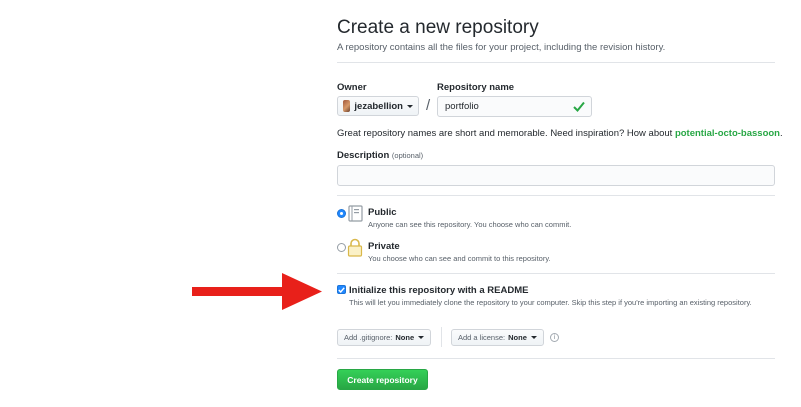 Image resolution: width=801 pixels, height=407 pixels. What do you see at coordinates (514, 106) in the screenshot?
I see `repository-name-input: portfolio` at bounding box center [514, 106].